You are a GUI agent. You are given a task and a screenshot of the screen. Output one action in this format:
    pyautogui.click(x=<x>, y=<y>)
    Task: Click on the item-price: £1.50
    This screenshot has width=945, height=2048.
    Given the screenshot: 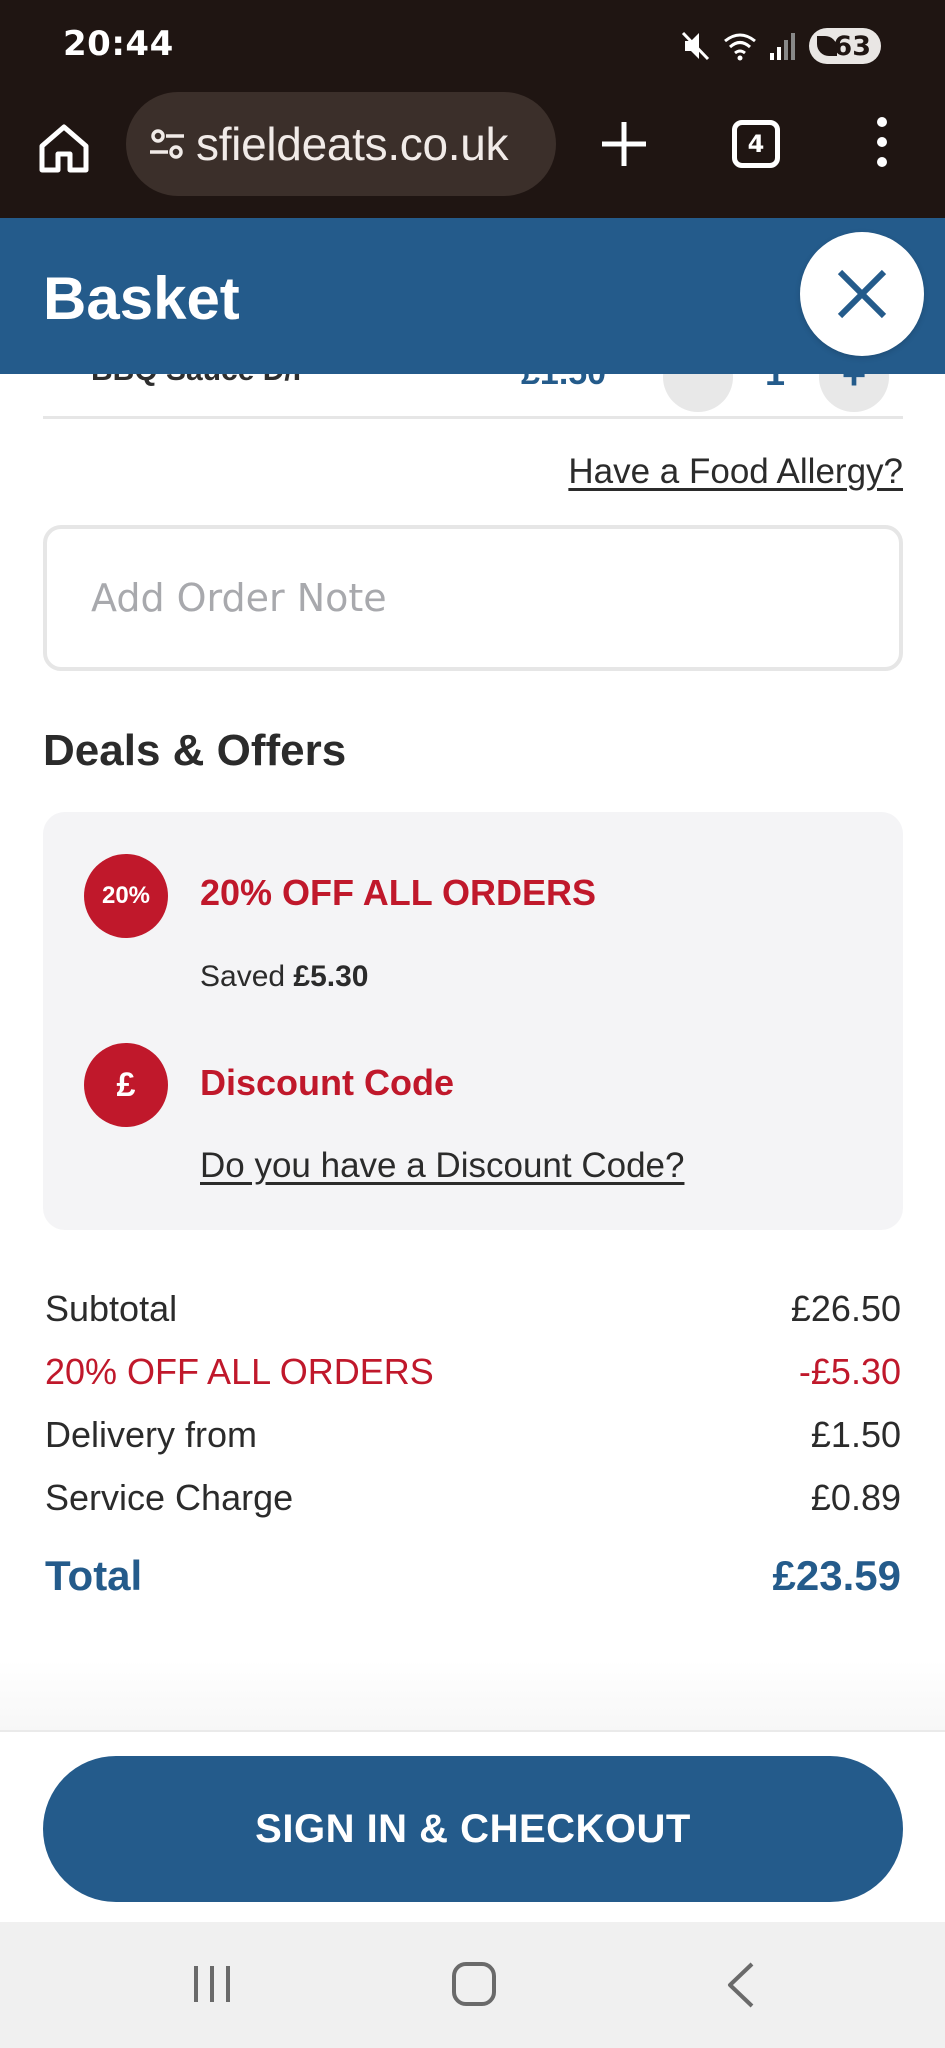 What is the action you would take?
    pyautogui.click(x=563, y=383)
    